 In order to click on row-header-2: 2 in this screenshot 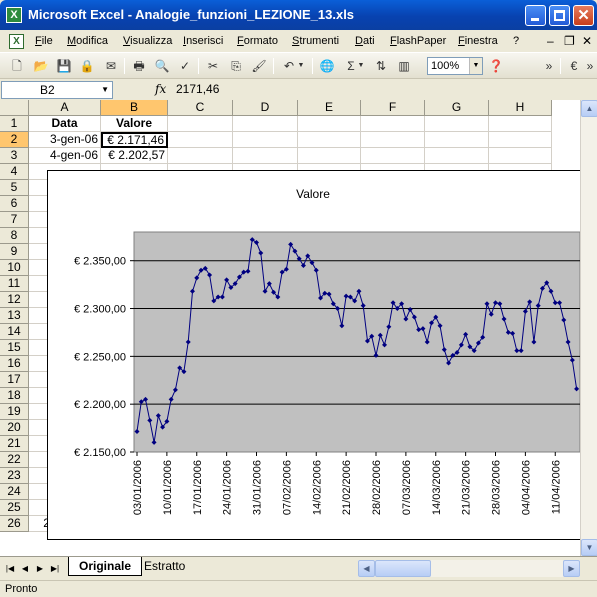, I will do `click(14, 140)`.